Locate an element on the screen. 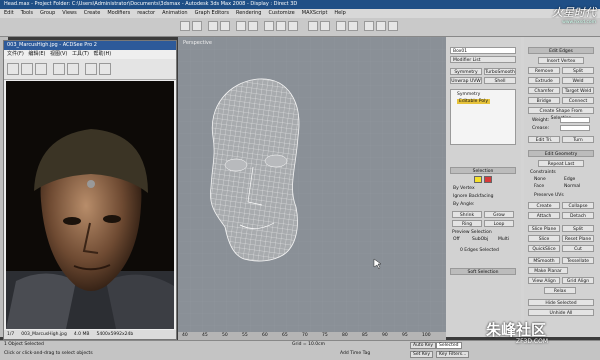 This screenshot has height=360, width=600. stack-item-editable-poly: Editable Poly is located at coordinates (473, 101).